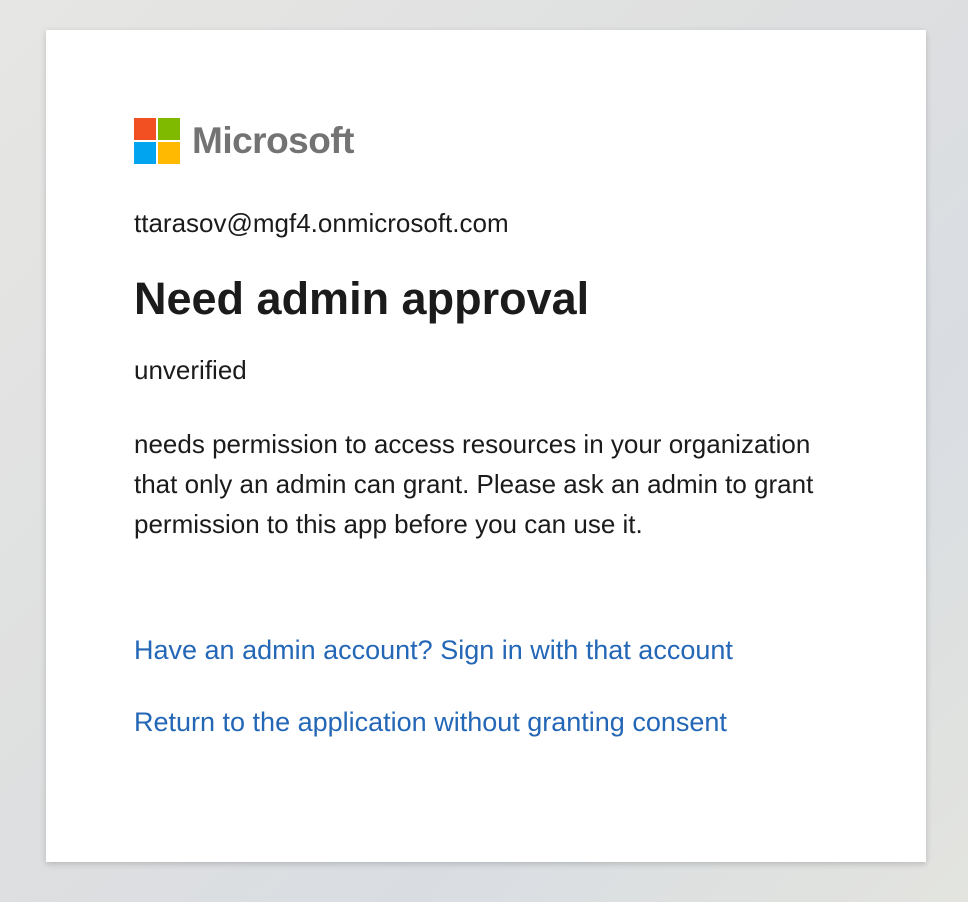  Describe the element at coordinates (362, 298) in the screenshot. I see `page-title: Need admin approval` at that location.